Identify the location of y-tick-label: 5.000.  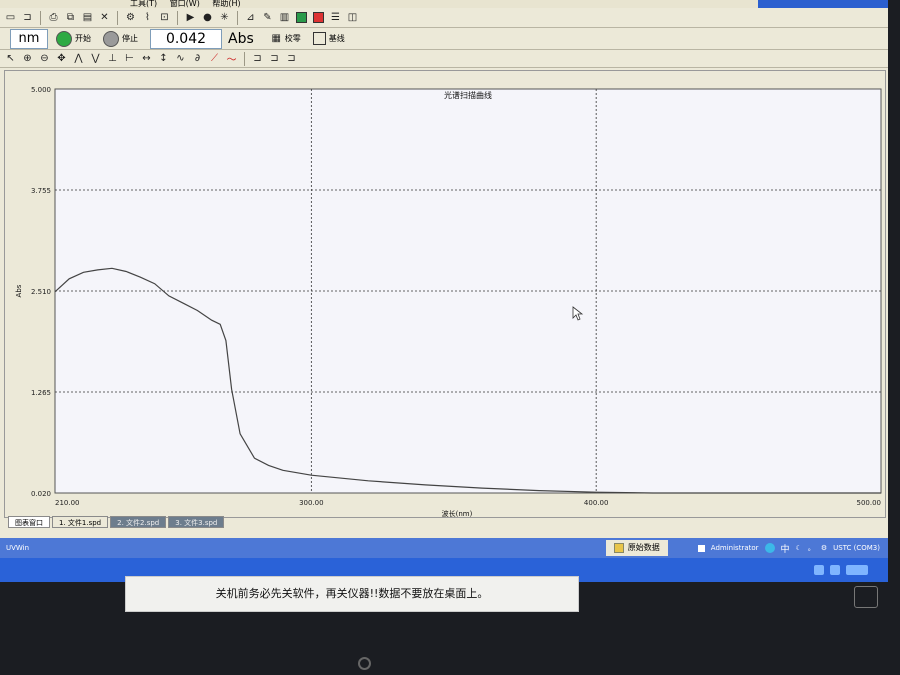
(41, 90).